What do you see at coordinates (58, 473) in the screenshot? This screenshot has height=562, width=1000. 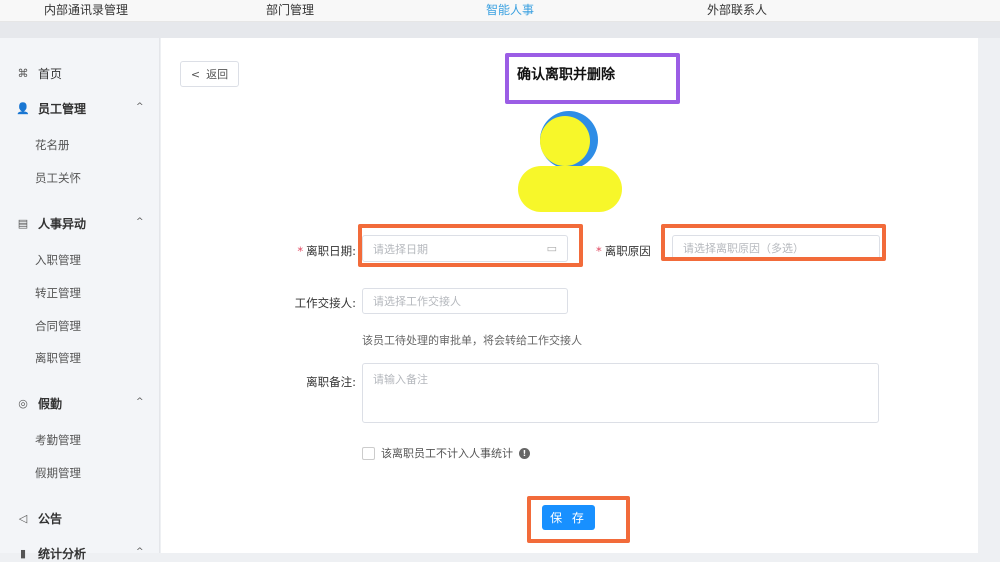 I see `sidebar-item-leave-mgmt: 假期管理` at bounding box center [58, 473].